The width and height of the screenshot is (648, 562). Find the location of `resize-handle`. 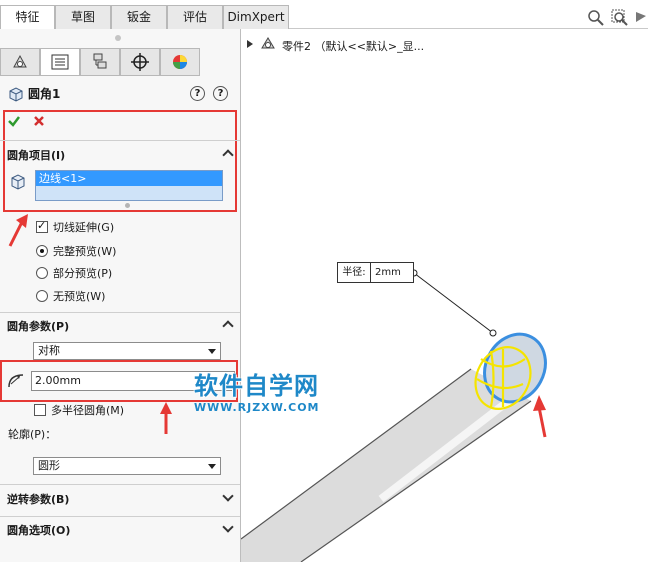

resize-handle is located at coordinates (127, 205).